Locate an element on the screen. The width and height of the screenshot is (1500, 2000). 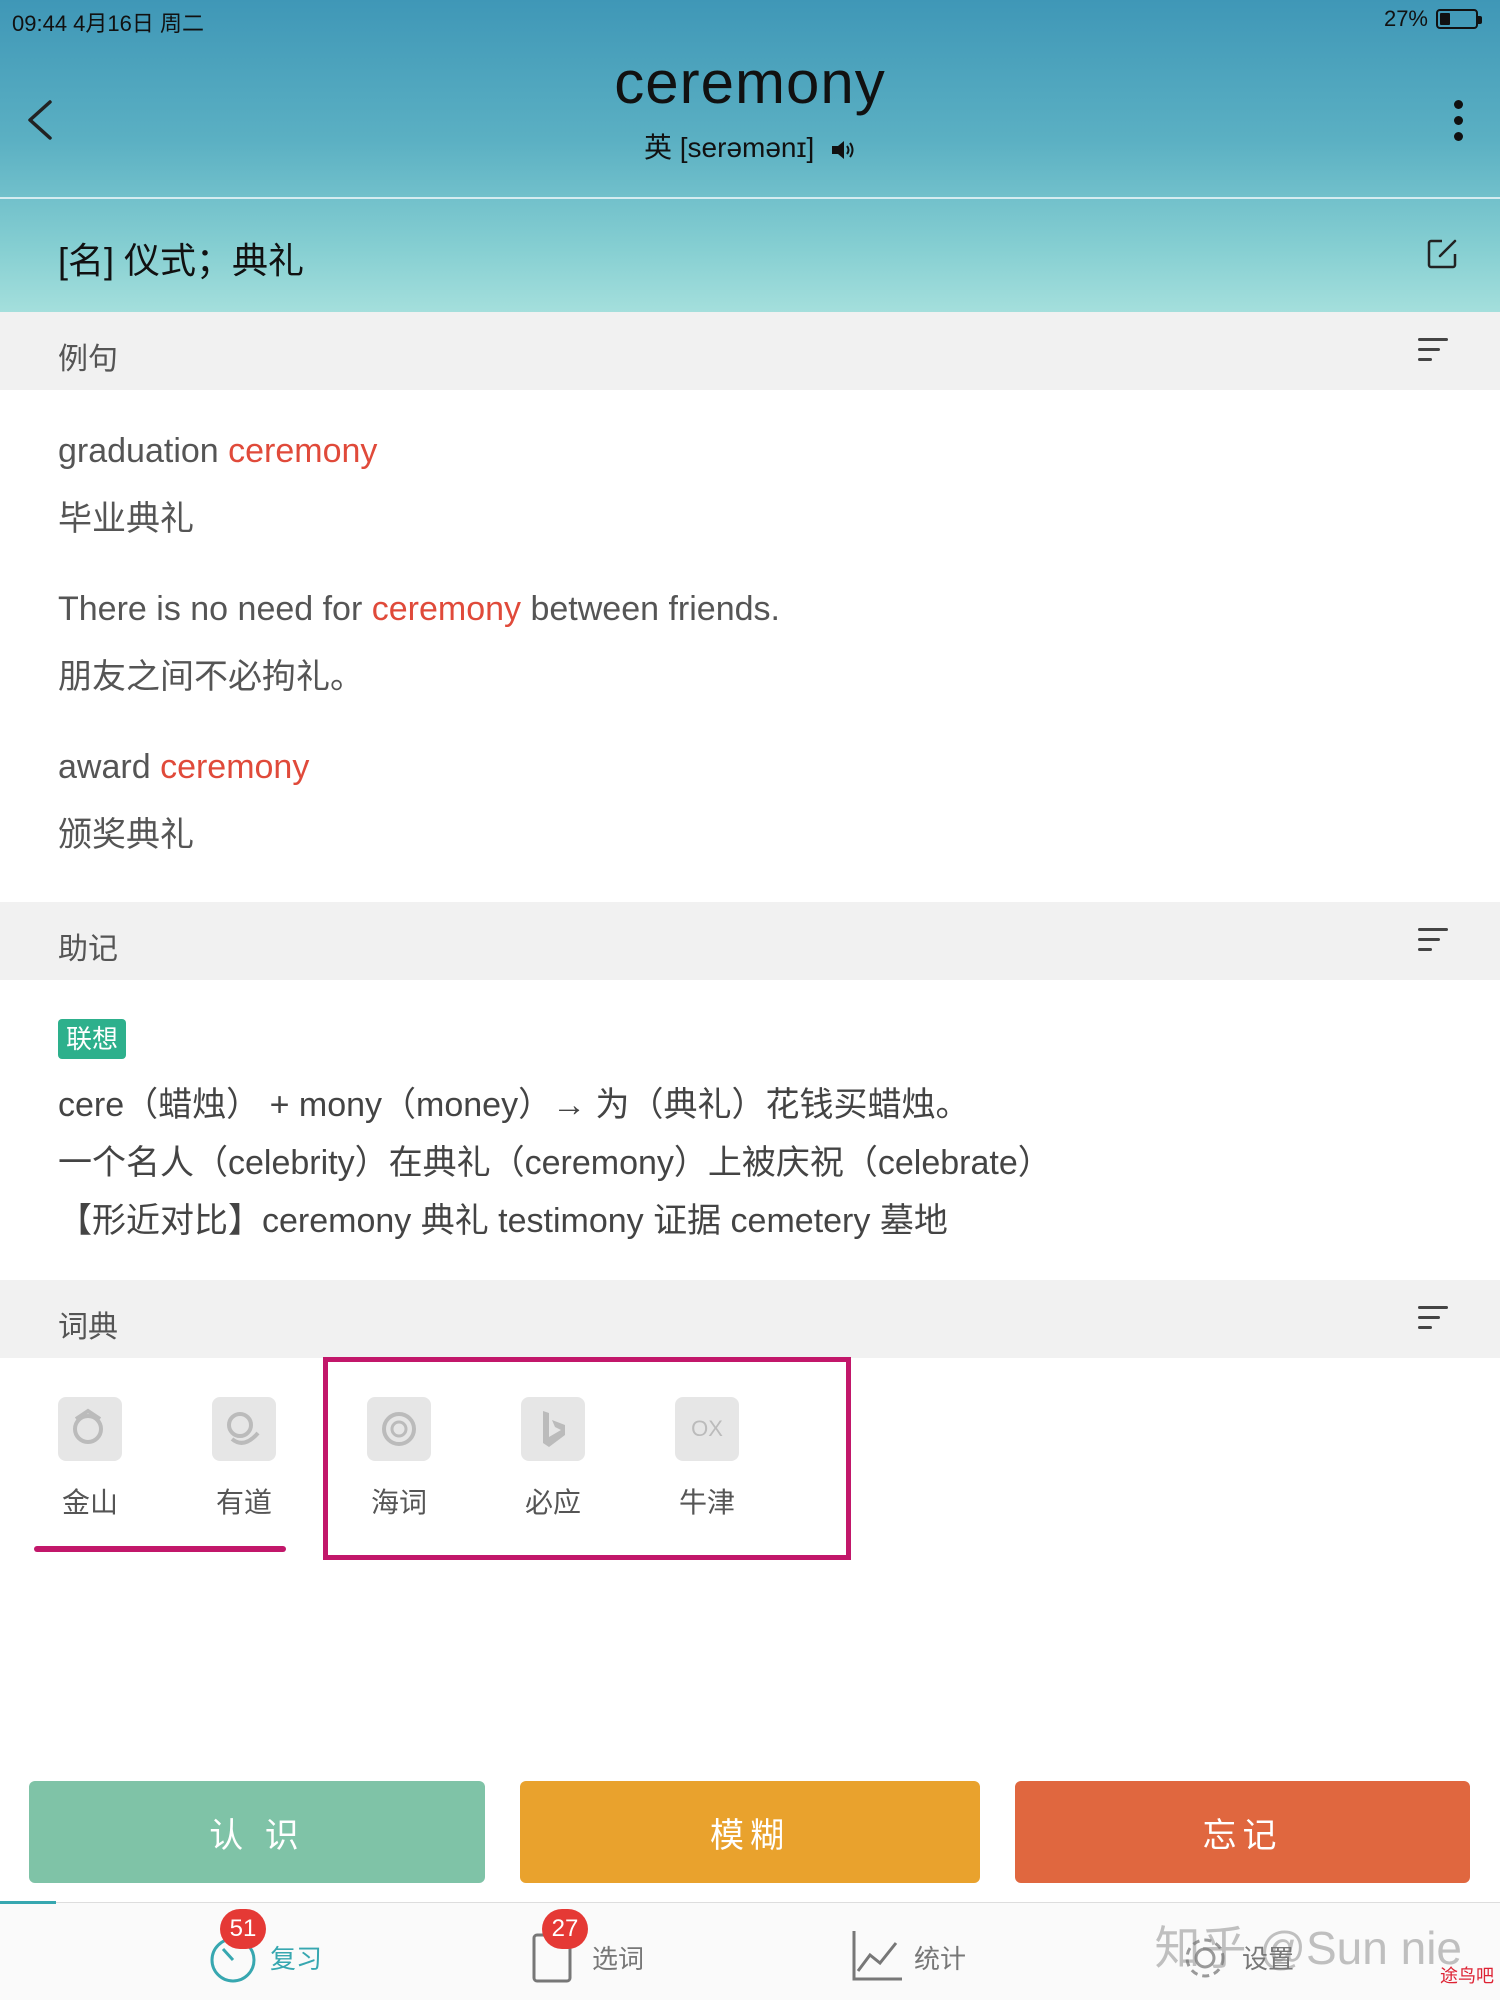
association-tag: 联想 is located at coordinates (92, 1039).